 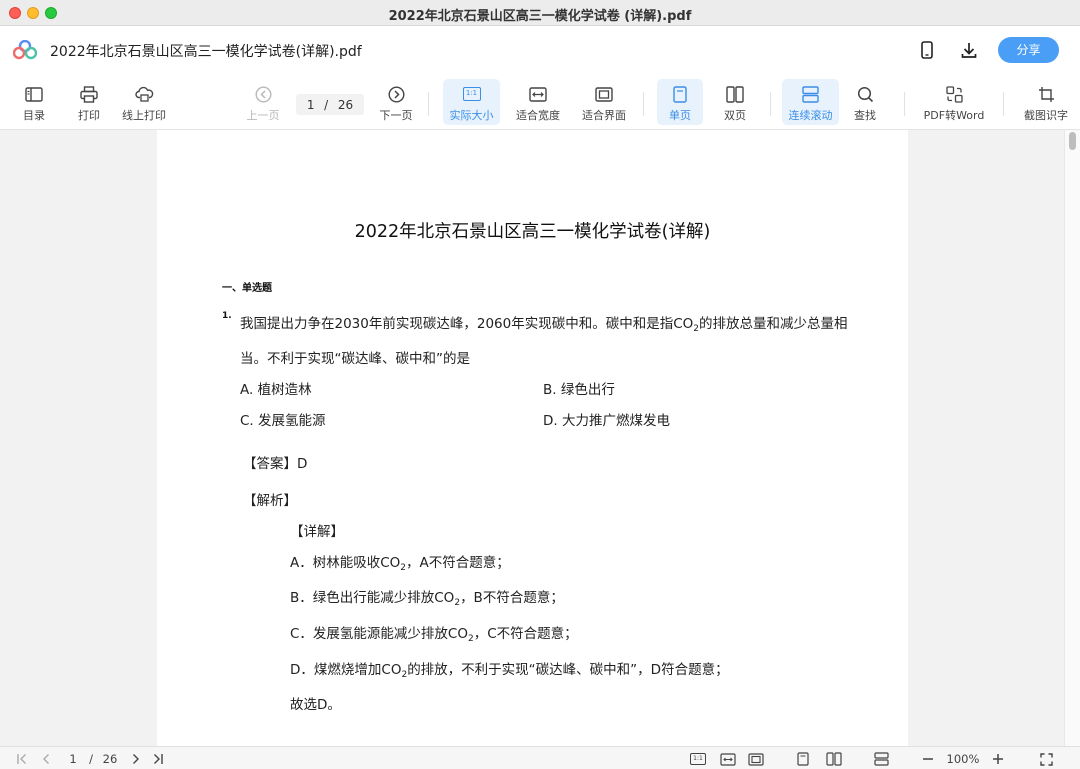 What do you see at coordinates (276, 390) in the screenshot?
I see `option-a: A. 植树造林` at bounding box center [276, 390].